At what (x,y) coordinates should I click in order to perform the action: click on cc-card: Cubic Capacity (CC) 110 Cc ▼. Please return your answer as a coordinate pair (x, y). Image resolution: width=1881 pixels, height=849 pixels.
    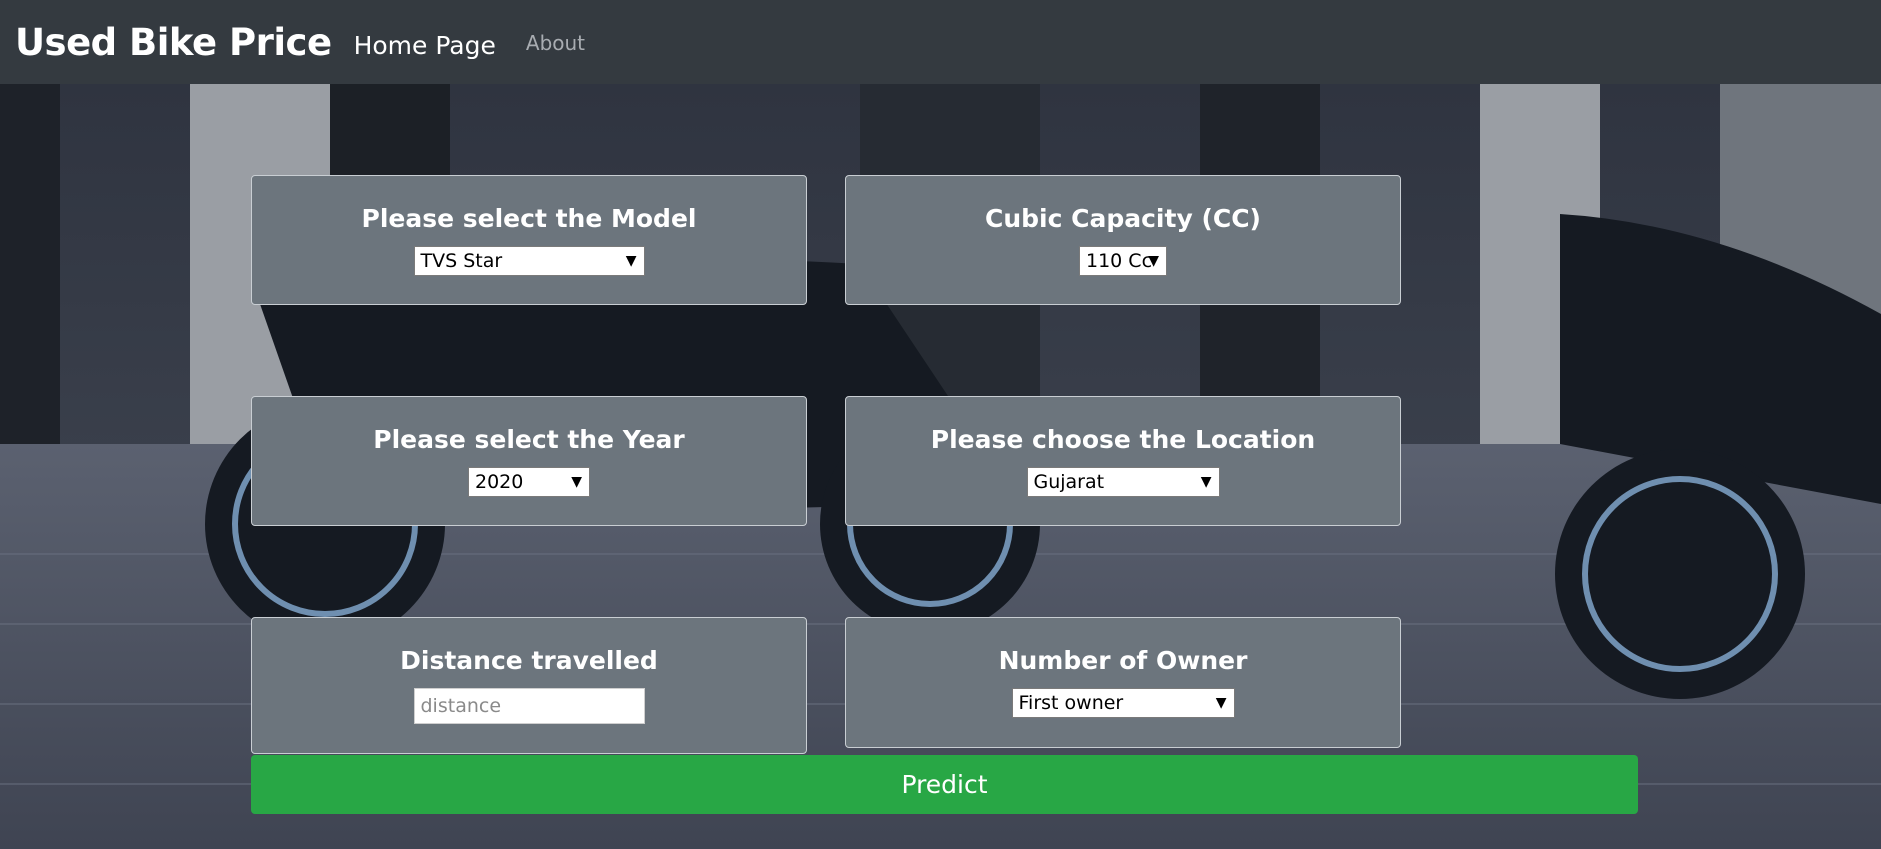
    Looking at the image, I should click on (1123, 240).